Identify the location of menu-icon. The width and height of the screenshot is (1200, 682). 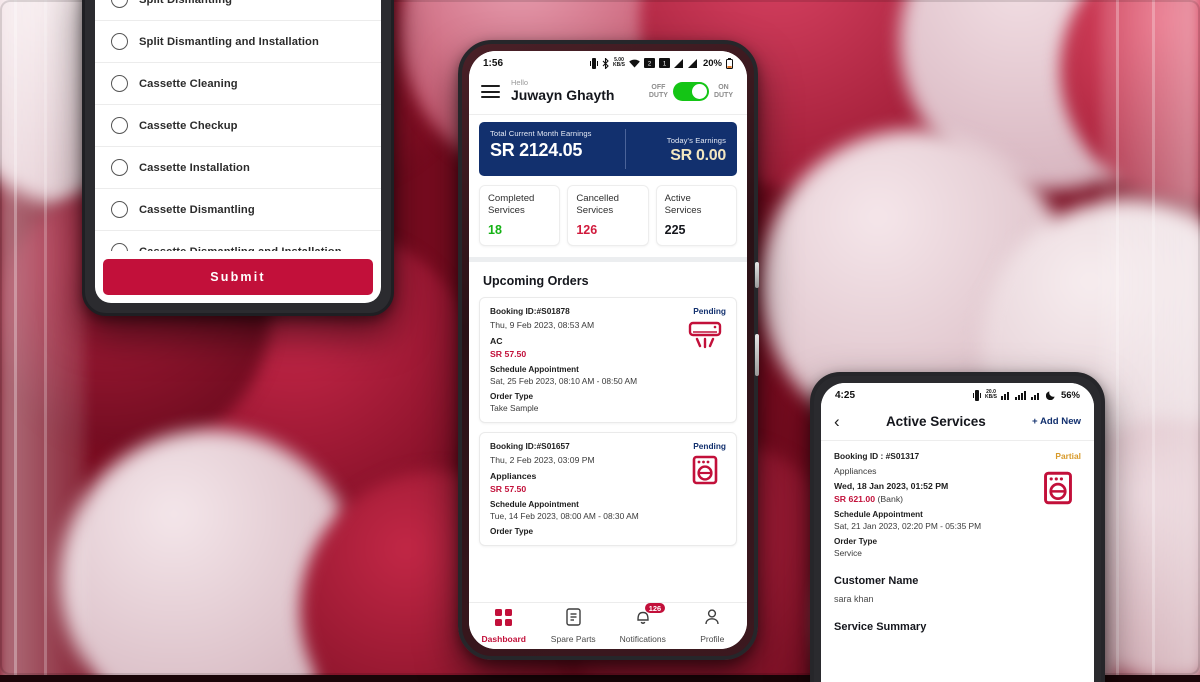
(490, 92).